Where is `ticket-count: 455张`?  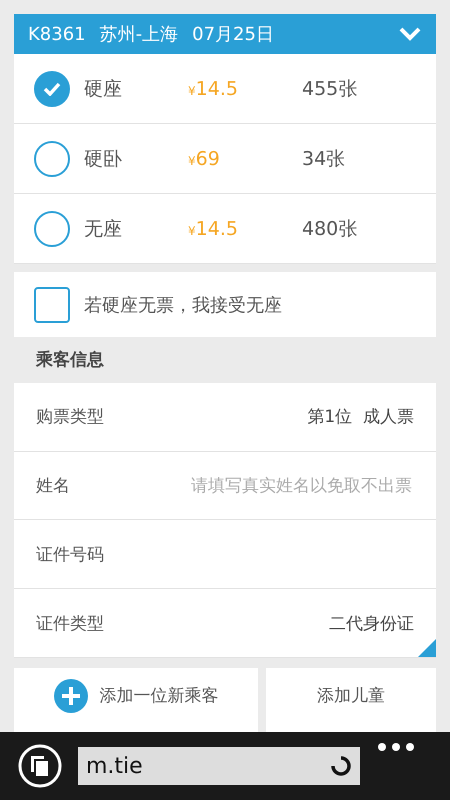
ticket-count: 455张 is located at coordinates (330, 89).